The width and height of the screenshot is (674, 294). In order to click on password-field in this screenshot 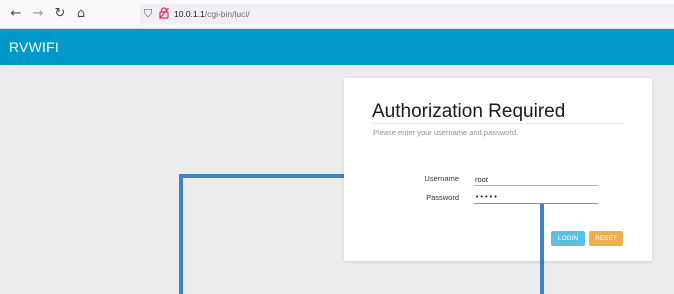, I will do `click(536, 197)`.